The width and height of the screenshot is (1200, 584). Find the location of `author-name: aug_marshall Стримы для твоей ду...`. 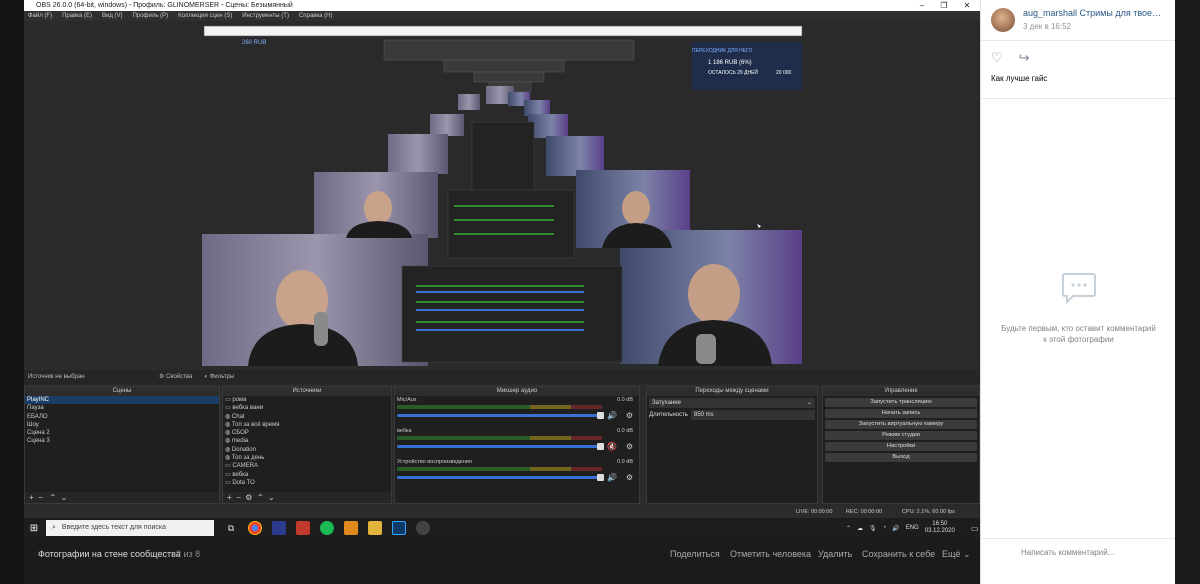

author-name: aug_marshall Стримы для твоей ду... is located at coordinates (1093, 13).